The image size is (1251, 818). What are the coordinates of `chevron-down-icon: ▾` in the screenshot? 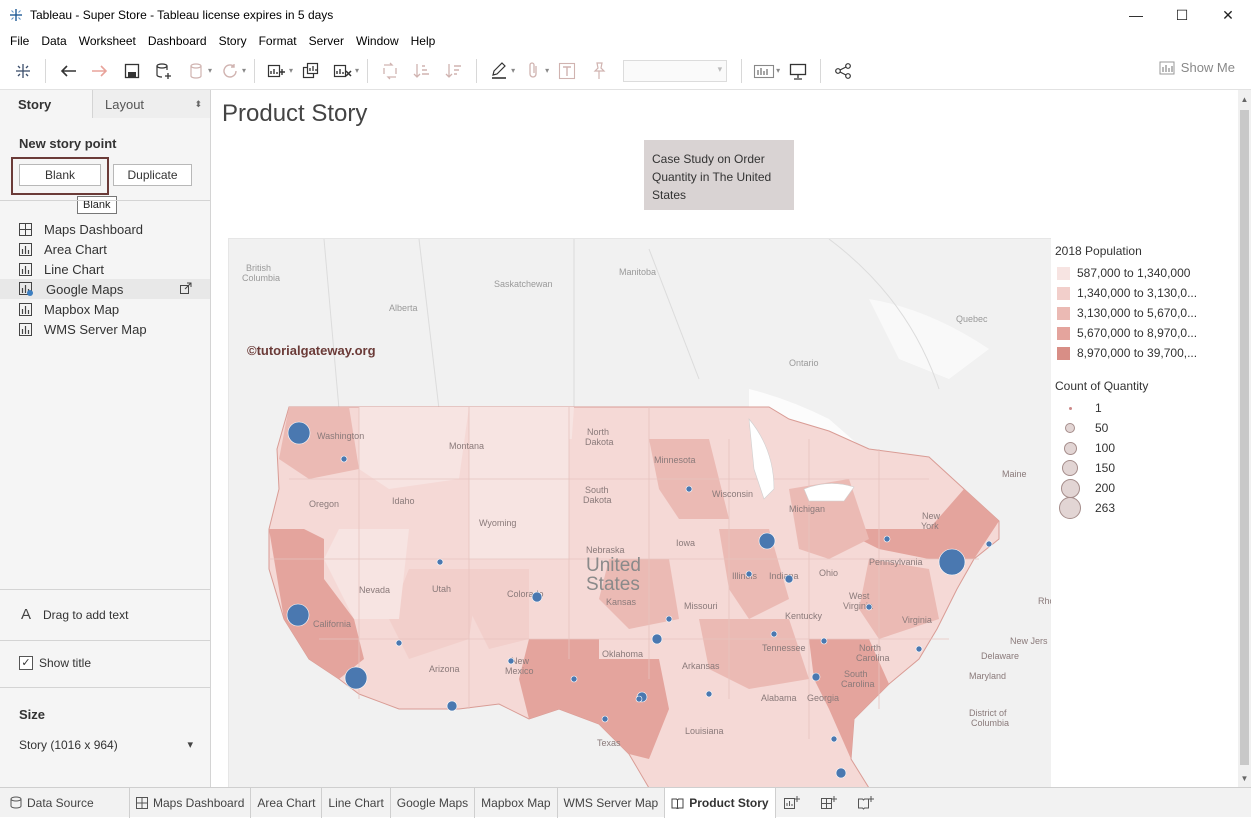 It's located at (778, 70).